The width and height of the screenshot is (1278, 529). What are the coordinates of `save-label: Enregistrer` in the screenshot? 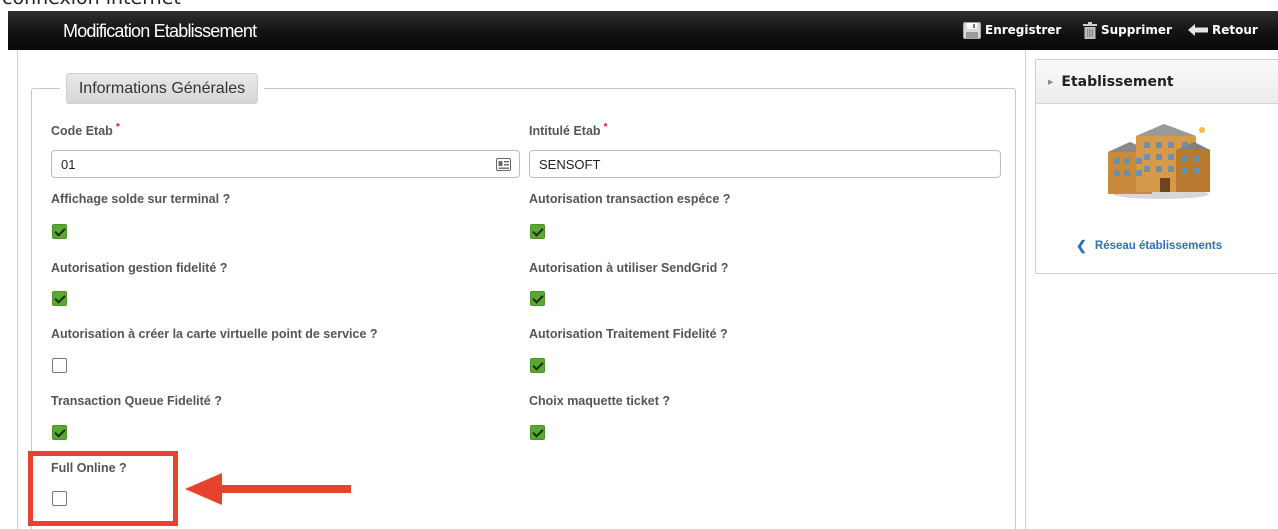 It's located at (1023, 30).